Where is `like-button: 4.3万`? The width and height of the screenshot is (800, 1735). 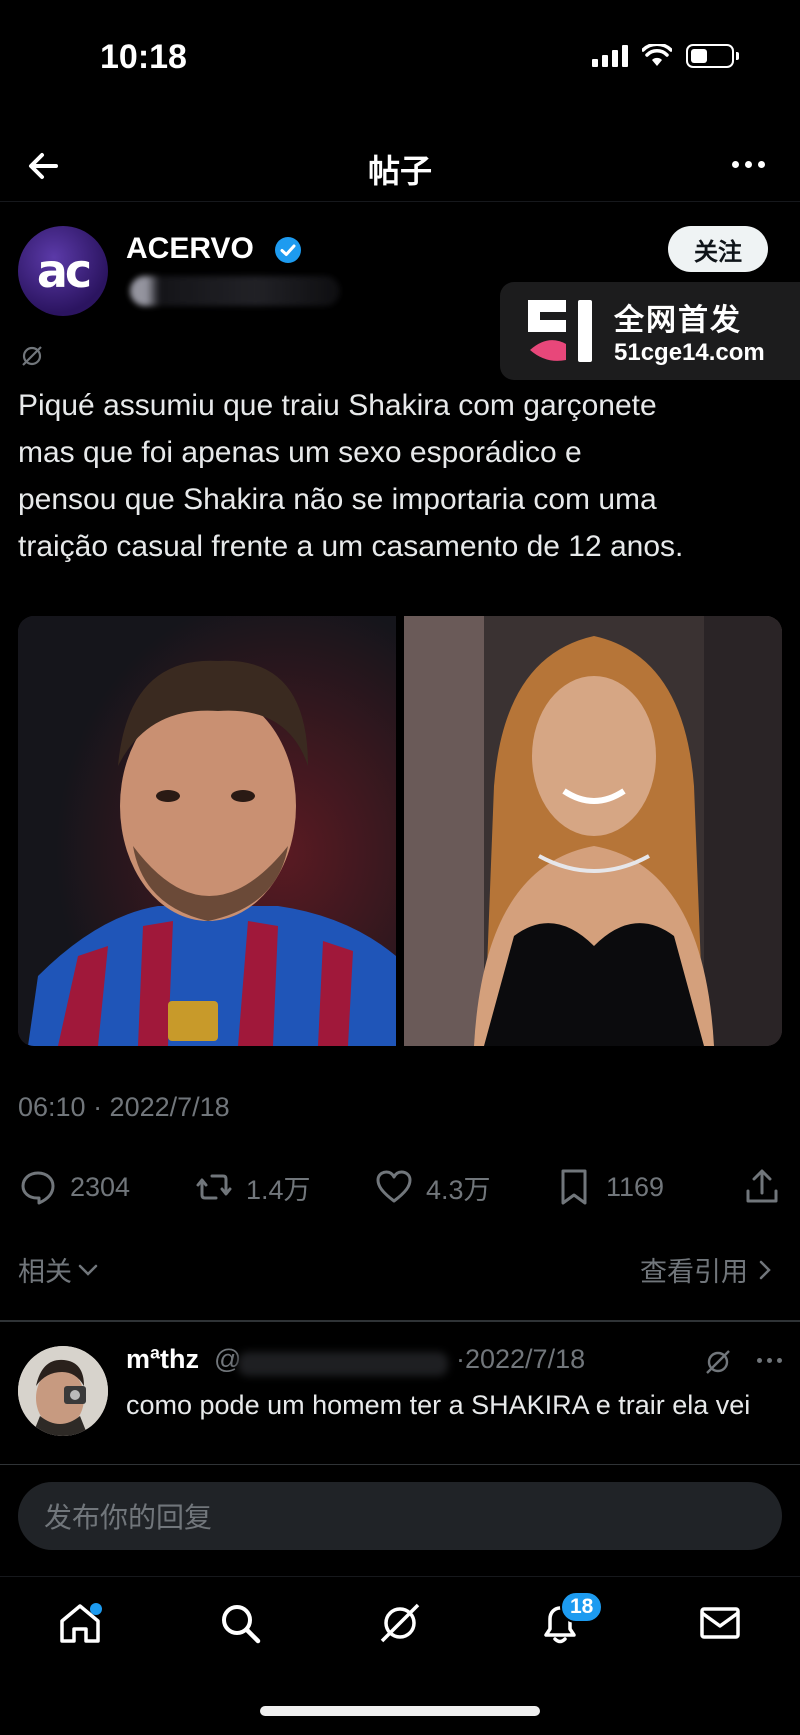 like-button: 4.3万 is located at coordinates (432, 1187).